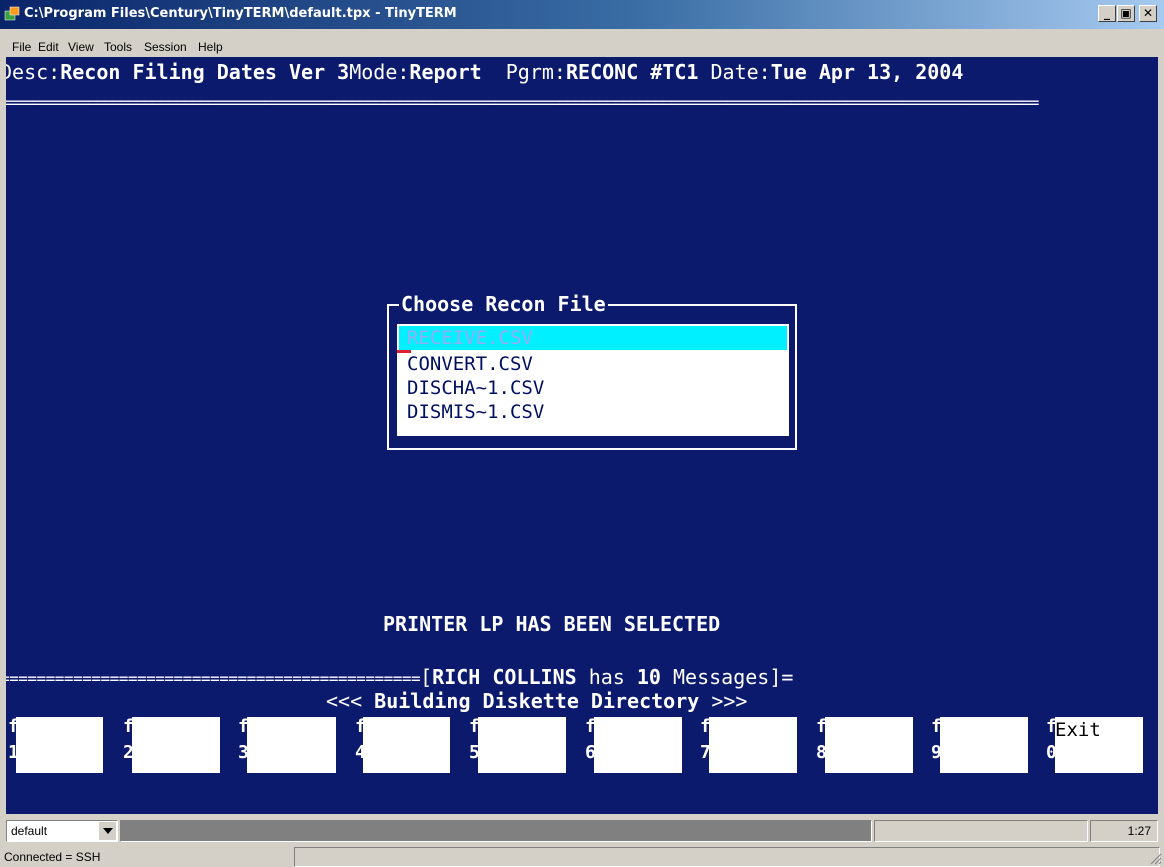 This screenshot has height=867, width=1164. What do you see at coordinates (632, 72) in the screenshot?
I see `pgrm-value: RECONC #TC1` at bounding box center [632, 72].